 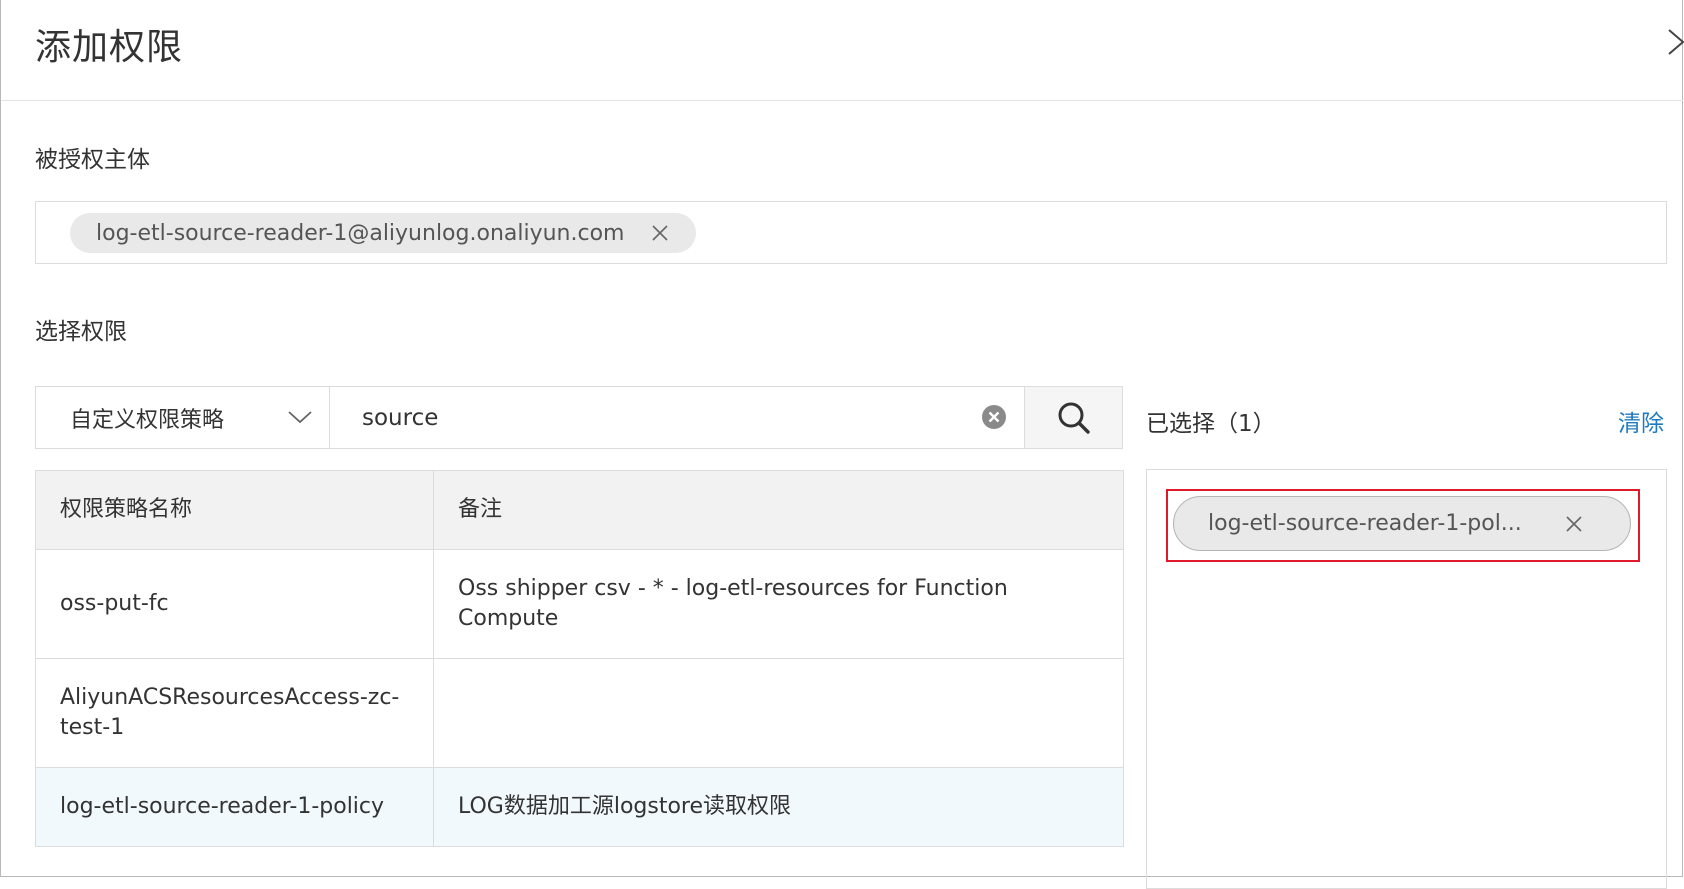 I want to click on dialog-header: 添加权限, so click(x=842, y=50).